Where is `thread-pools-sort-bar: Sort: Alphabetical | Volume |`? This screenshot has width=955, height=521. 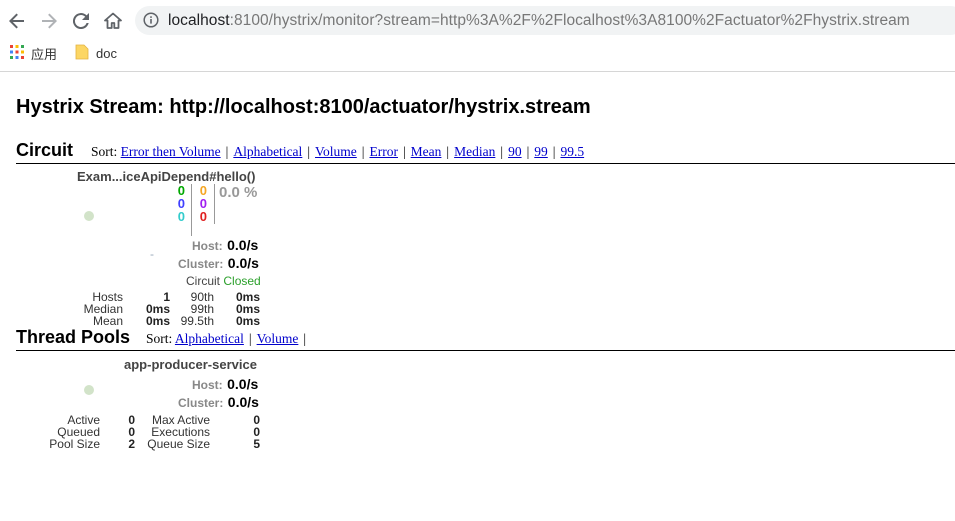
thread-pools-sort-bar: Sort: Alphabetical | Volume | is located at coordinates (226, 338).